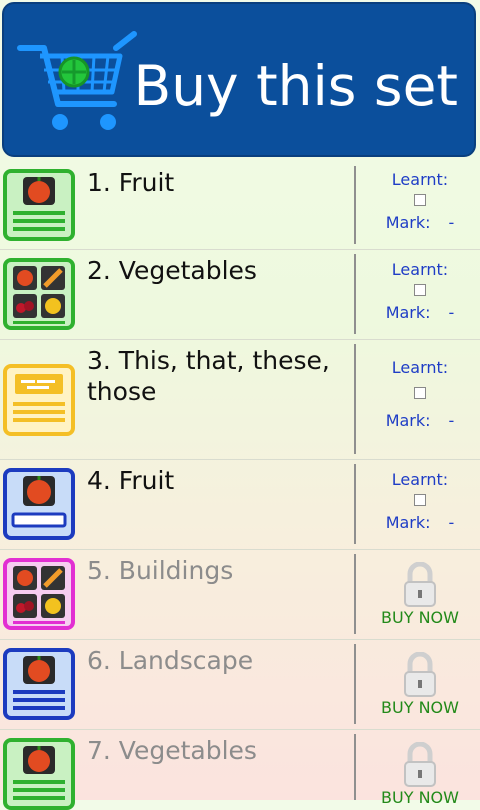  Describe the element at coordinates (39, 205) in the screenshot. I see `fruit-card-icon` at that location.